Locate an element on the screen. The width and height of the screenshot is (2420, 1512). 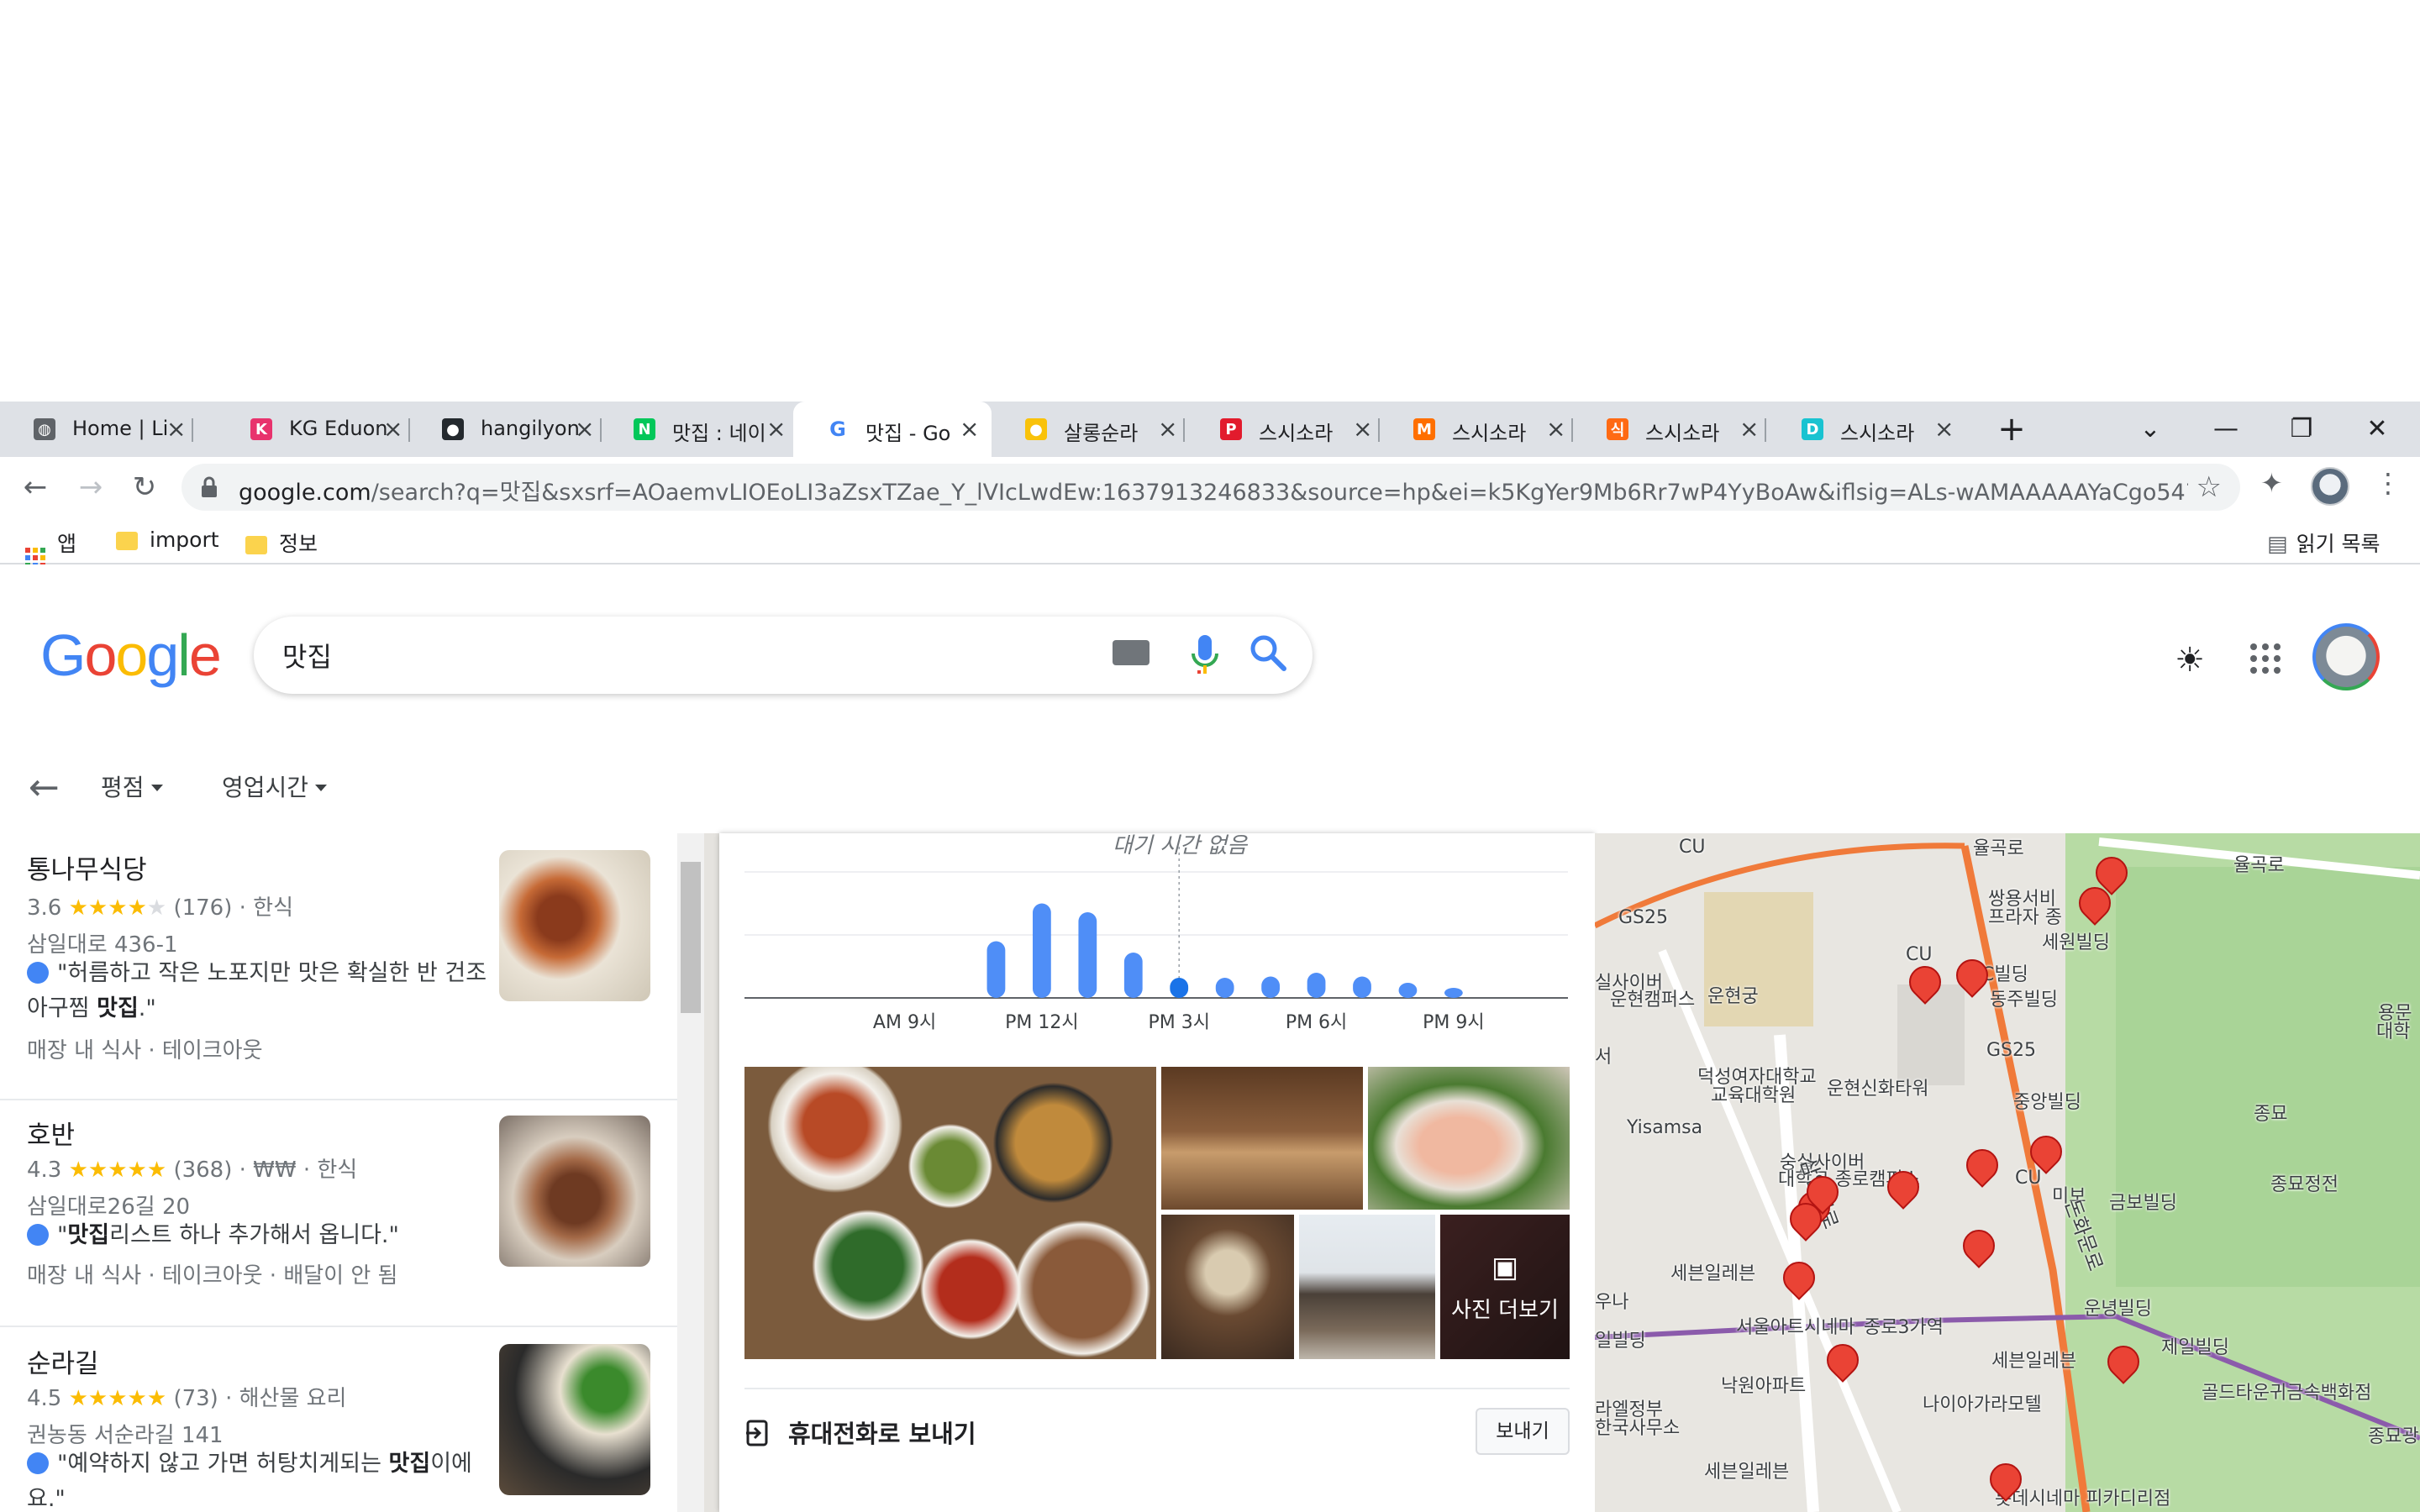
map-label: 서 is located at coordinates (1603, 1057).